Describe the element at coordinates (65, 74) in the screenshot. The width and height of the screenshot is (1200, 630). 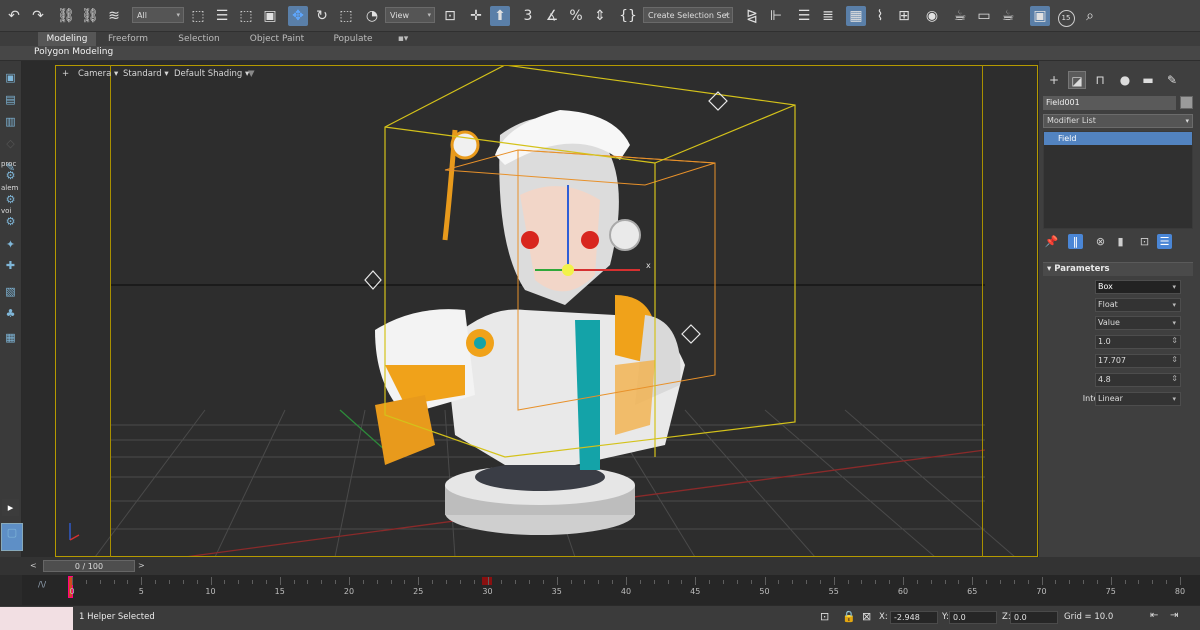
I see `viewport-menu-plus: +` at that location.